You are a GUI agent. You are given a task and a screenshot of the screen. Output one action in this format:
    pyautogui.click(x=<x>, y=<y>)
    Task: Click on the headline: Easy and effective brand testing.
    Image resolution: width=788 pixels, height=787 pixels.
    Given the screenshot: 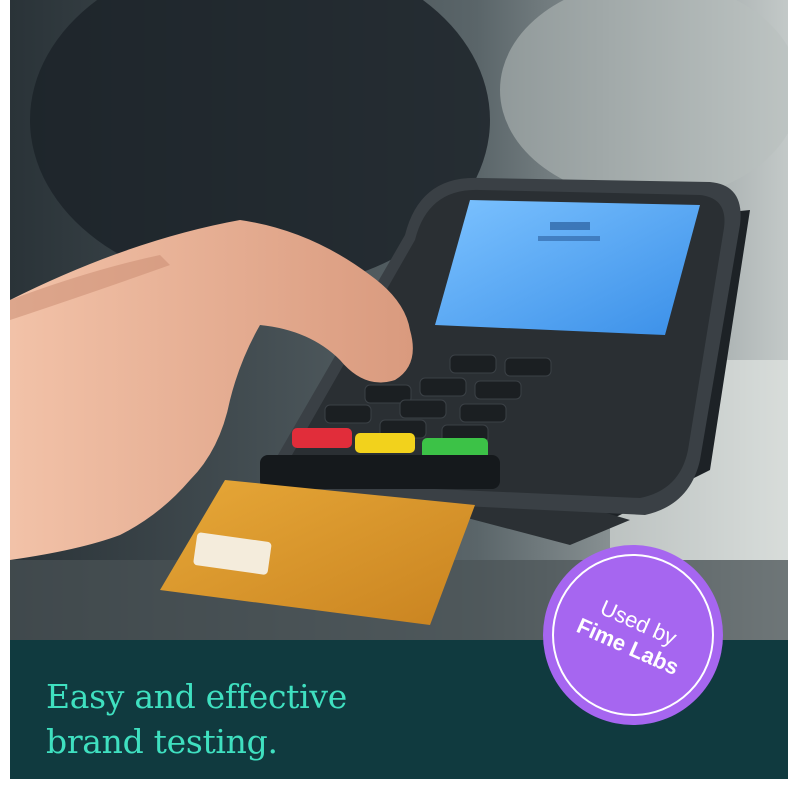 What is the action you would take?
    pyautogui.click(x=196, y=719)
    